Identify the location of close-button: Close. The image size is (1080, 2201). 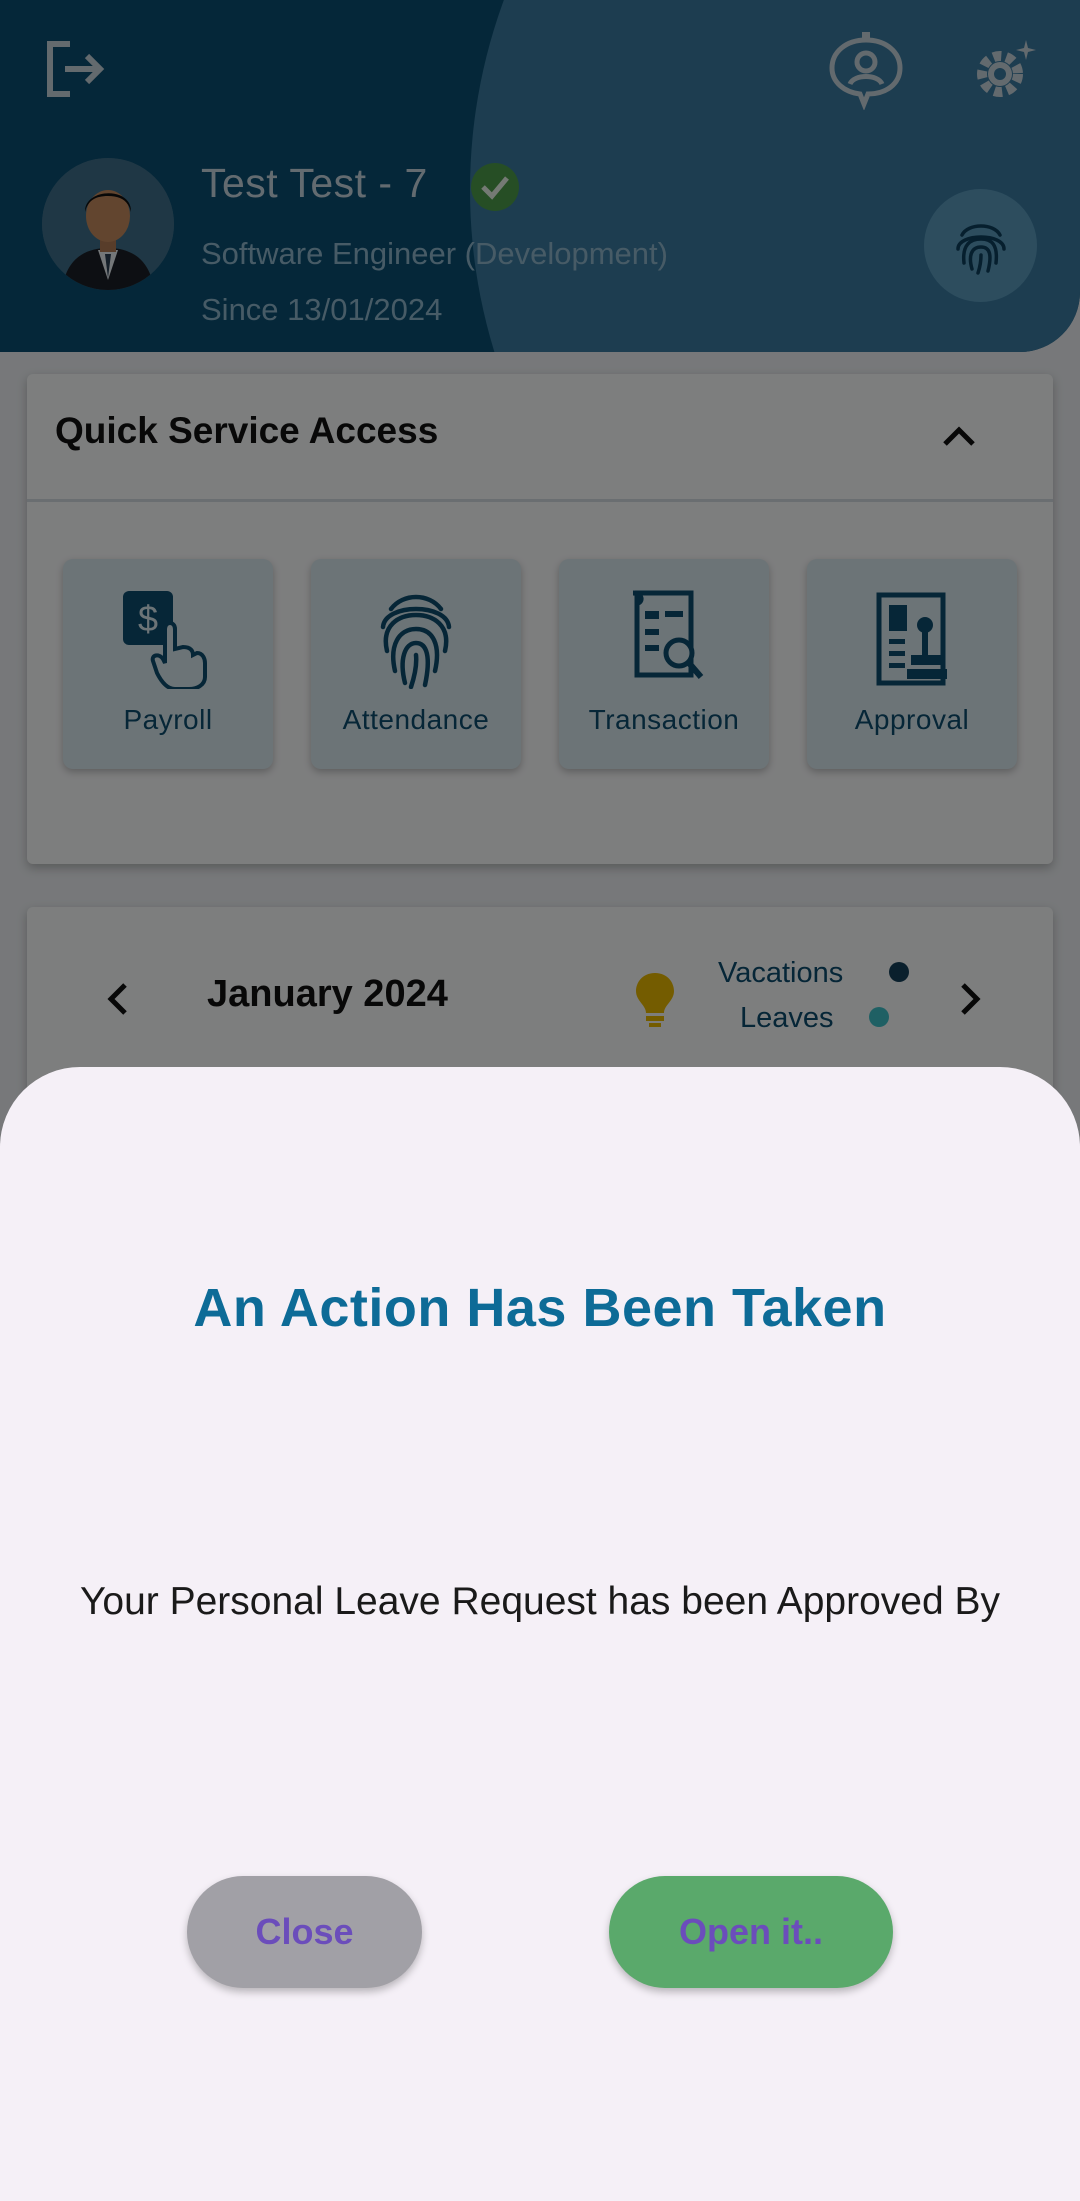
(304, 1932).